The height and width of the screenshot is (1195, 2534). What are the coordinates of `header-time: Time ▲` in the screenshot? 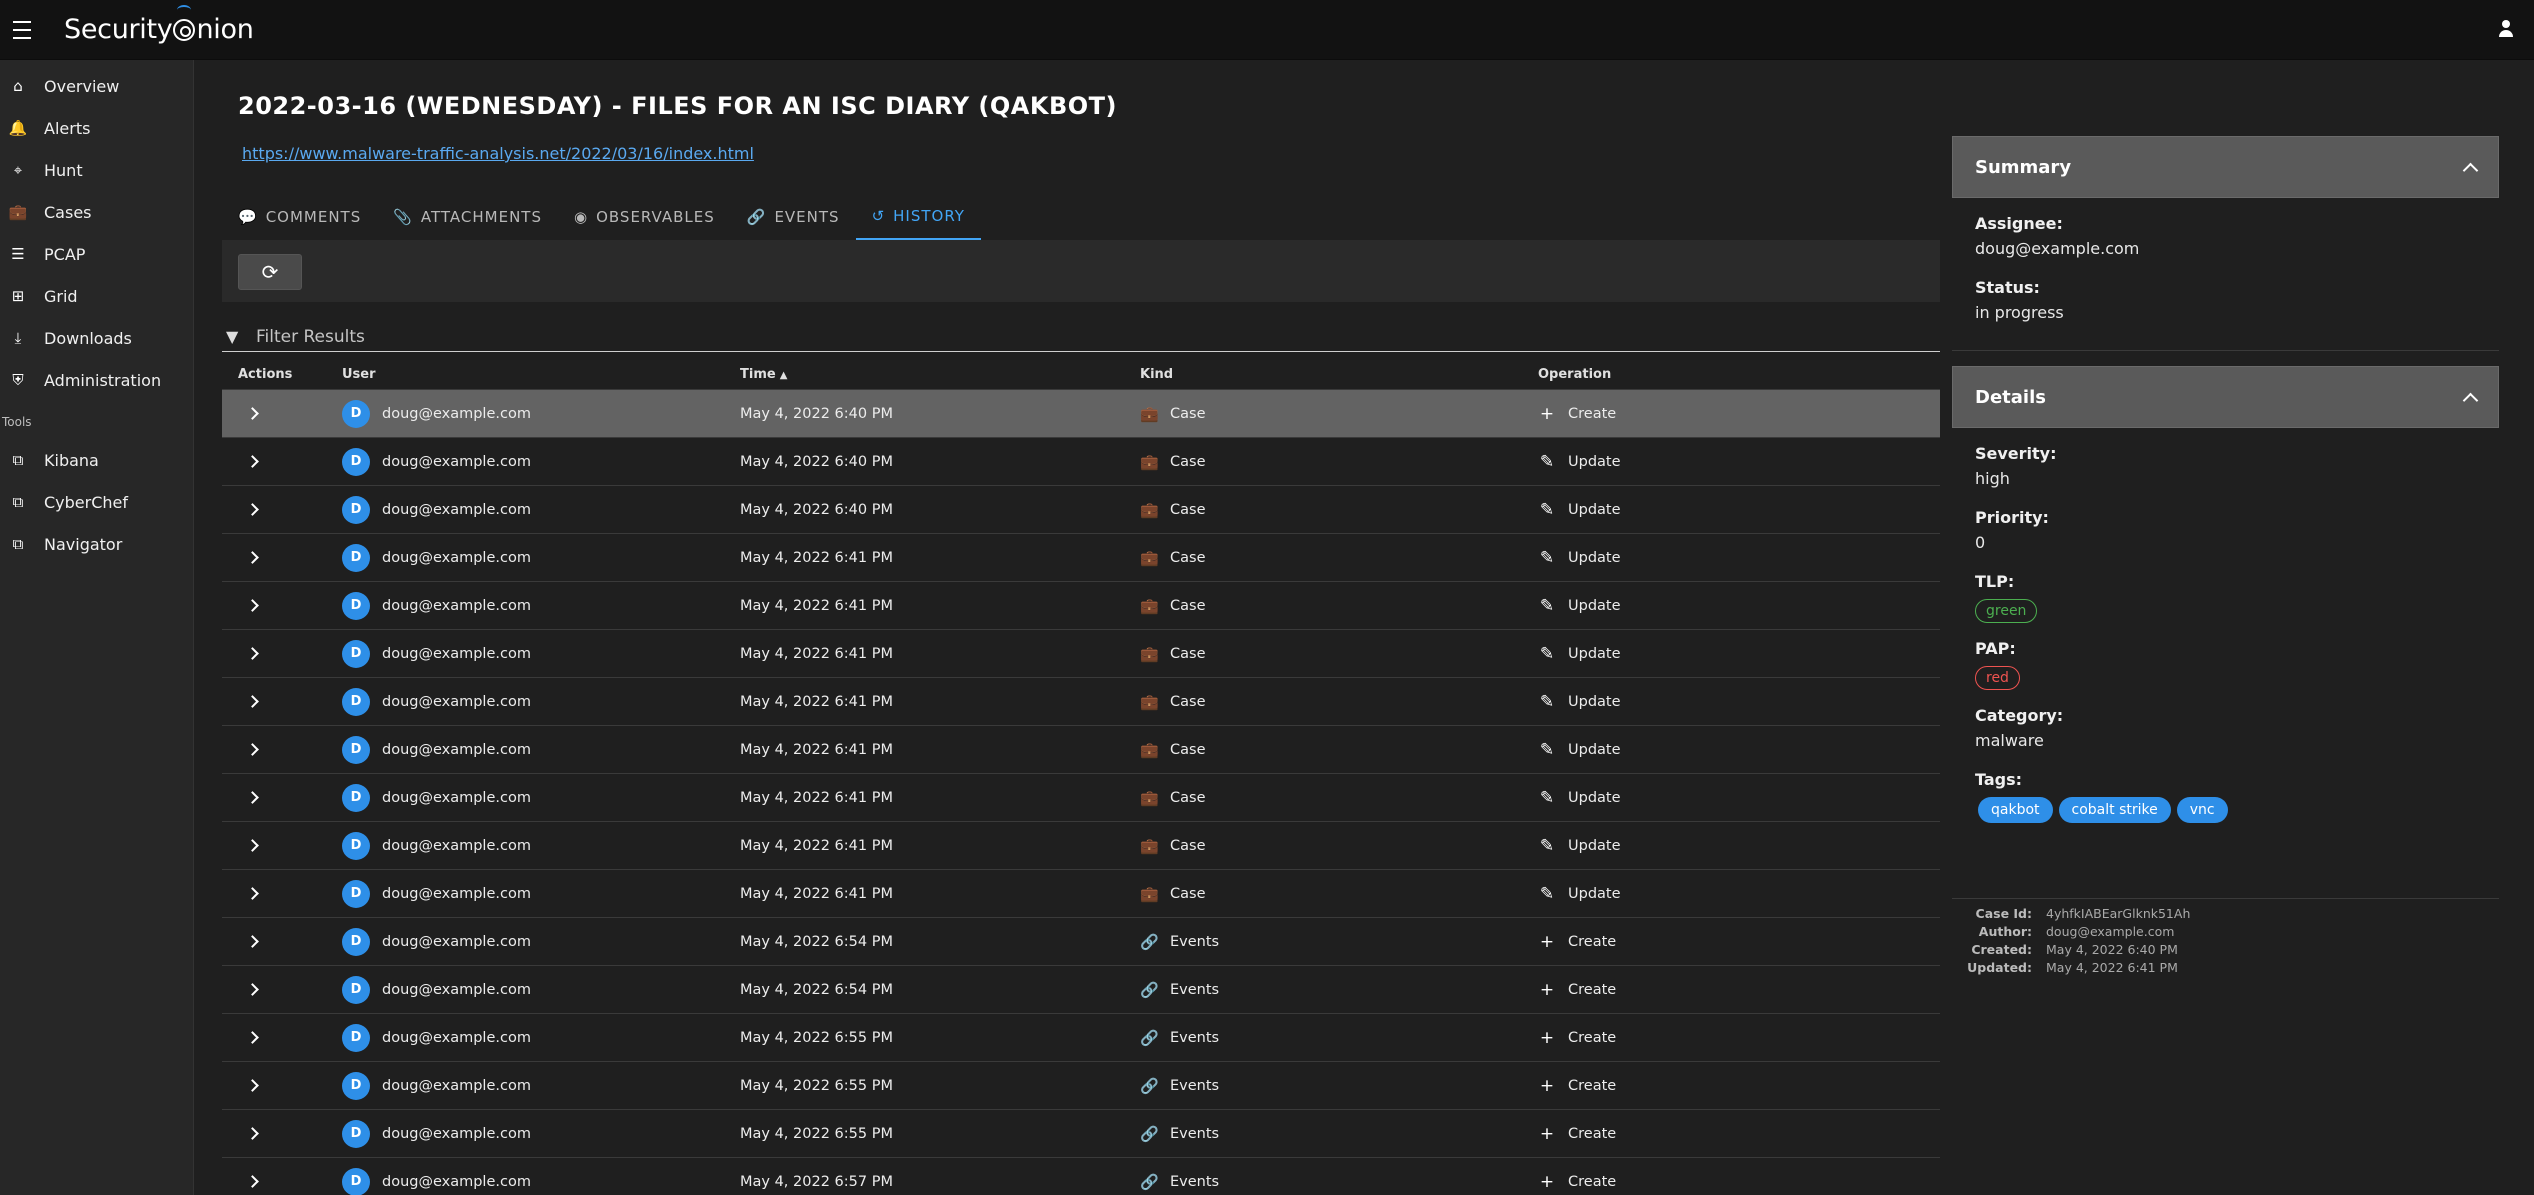 It's located at (940, 374).